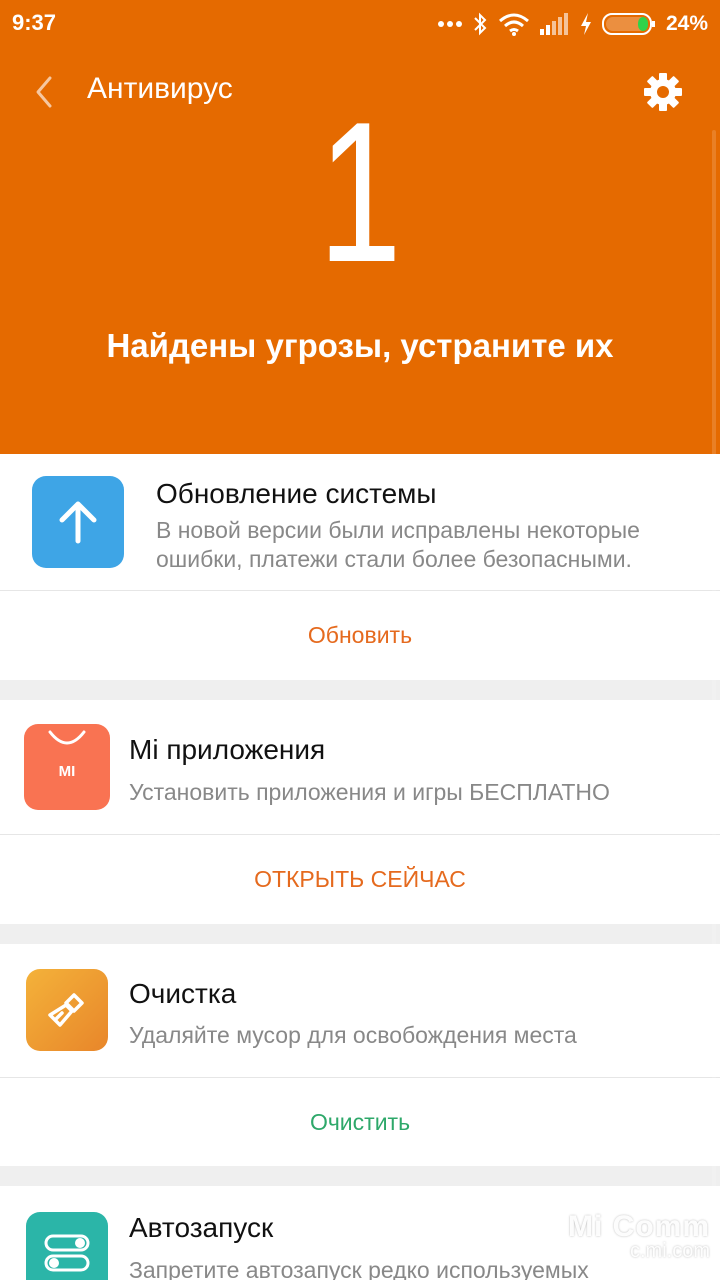 Image resolution: width=720 pixels, height=1280 pixels. I want to click on back-chevron-icon, so click(44, 92).